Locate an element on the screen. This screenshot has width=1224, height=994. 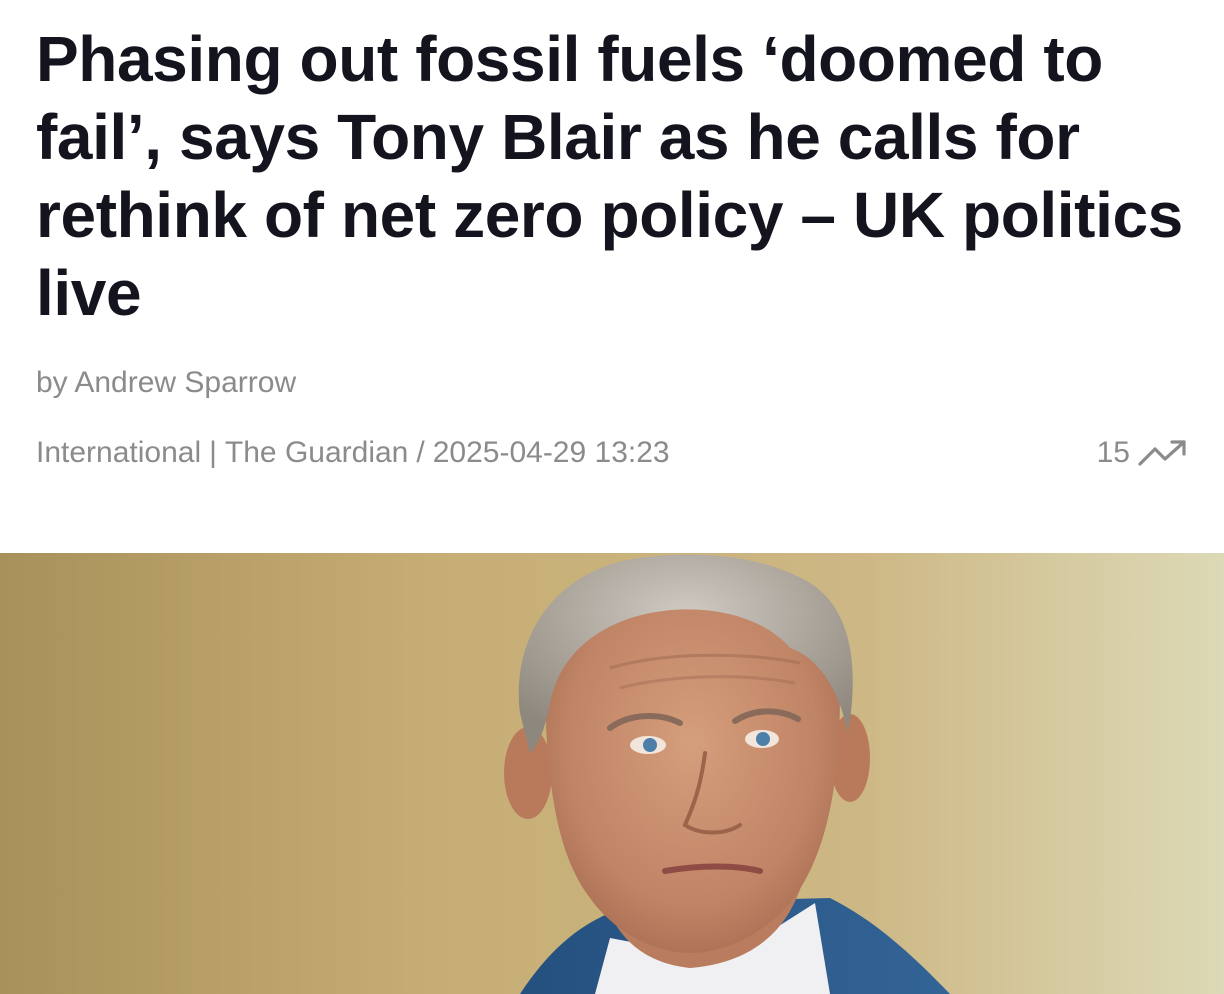
trending-up-icon is located at coordinates (1163, 453).